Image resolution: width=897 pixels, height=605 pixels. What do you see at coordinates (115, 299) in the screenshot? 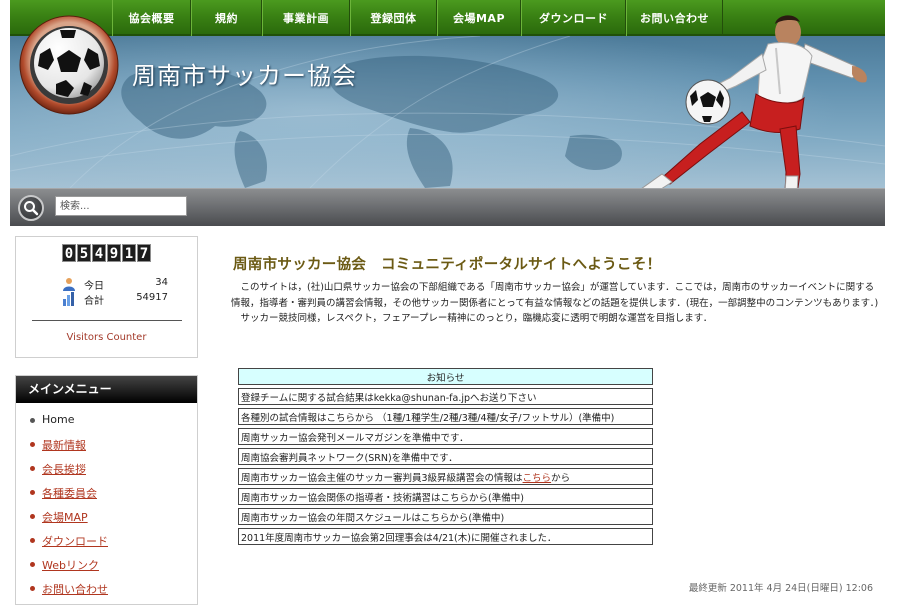
I see `counter-total-row: 合計 54917` at bounding box center [115, 299].